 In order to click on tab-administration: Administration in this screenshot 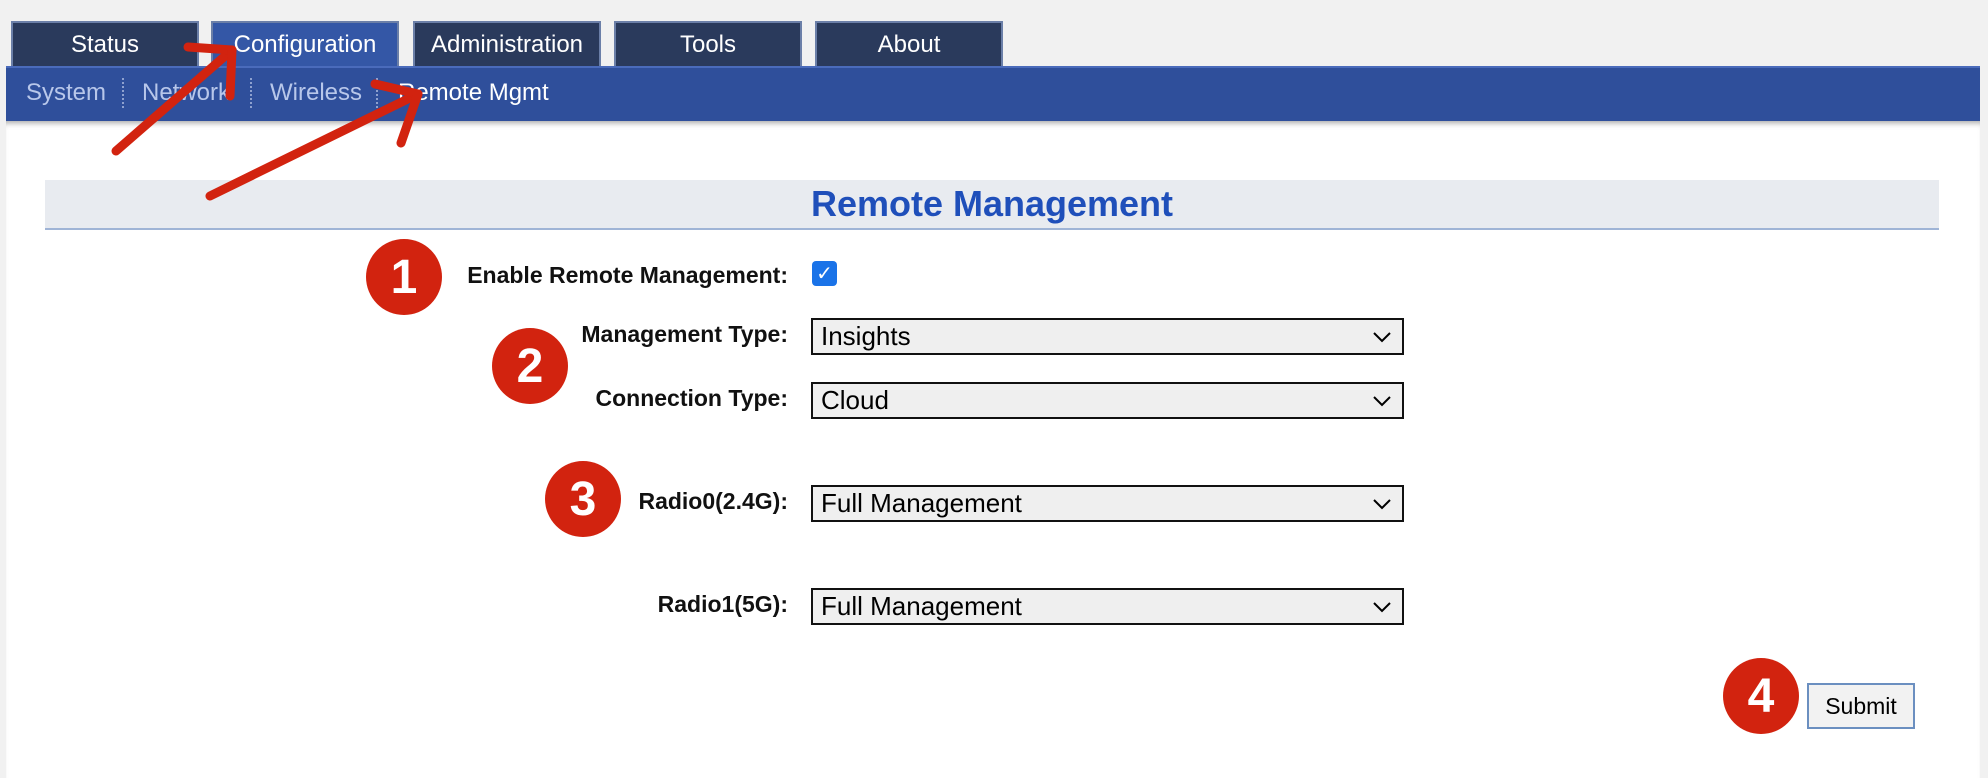, I will do `click(507, 44)`.